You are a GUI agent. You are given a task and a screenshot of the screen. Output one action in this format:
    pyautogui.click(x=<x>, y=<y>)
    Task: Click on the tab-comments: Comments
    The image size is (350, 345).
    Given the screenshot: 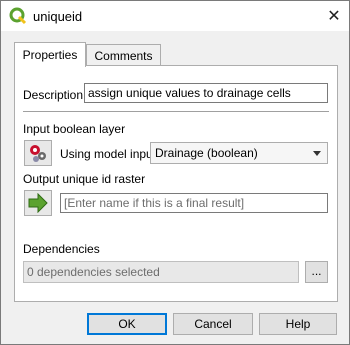 What is the action you would take?
    pyautogui.click(x=123, y=55)
    